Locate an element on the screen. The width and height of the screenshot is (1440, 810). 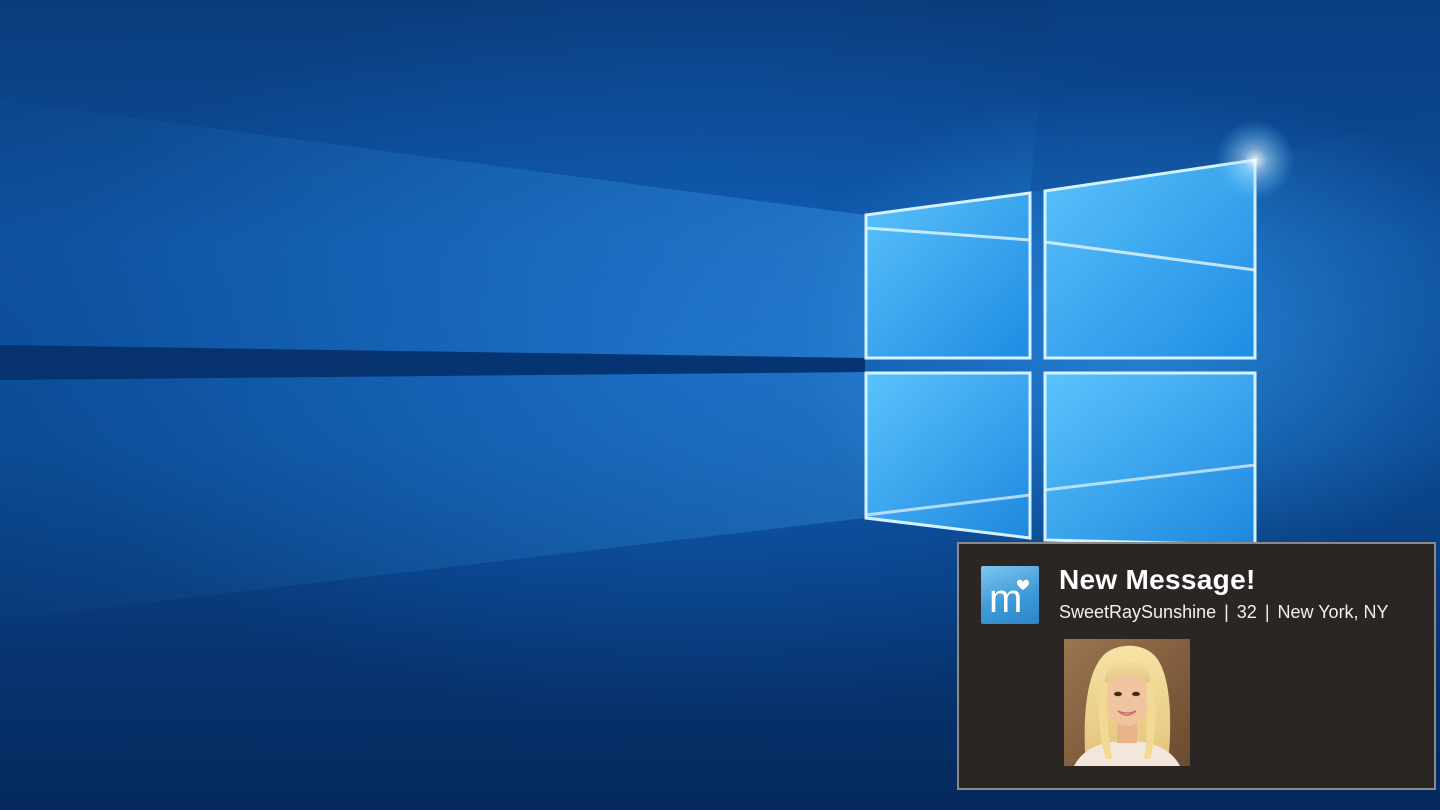
sender-details: SweetRaySunshine | 32 | New York, NY is located at coordinates (1224, 612).